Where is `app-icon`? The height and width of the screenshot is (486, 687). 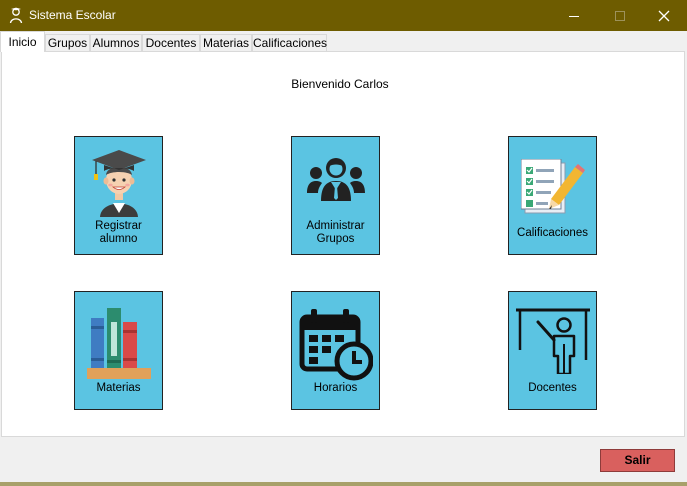 app-icon is located at coordinates (16, 15).